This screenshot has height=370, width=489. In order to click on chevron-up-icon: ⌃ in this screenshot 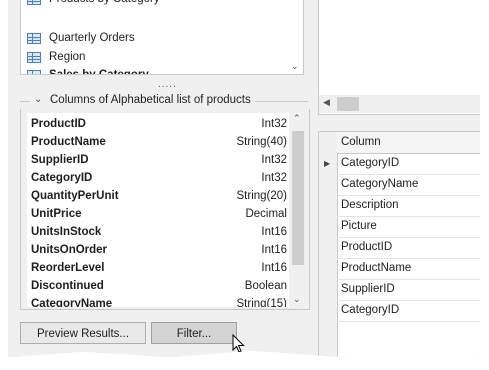, I will do `click(297, 118)`.